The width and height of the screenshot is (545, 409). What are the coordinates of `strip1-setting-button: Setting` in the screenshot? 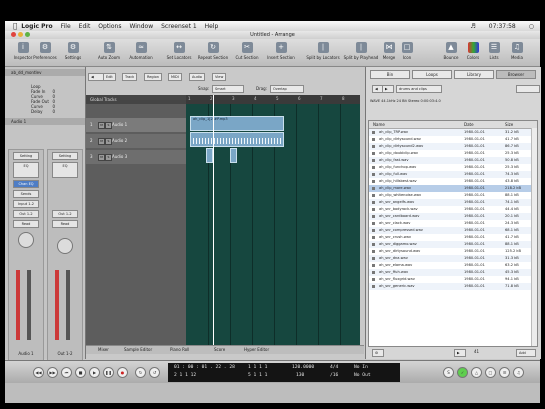 It's located at (26, 156).